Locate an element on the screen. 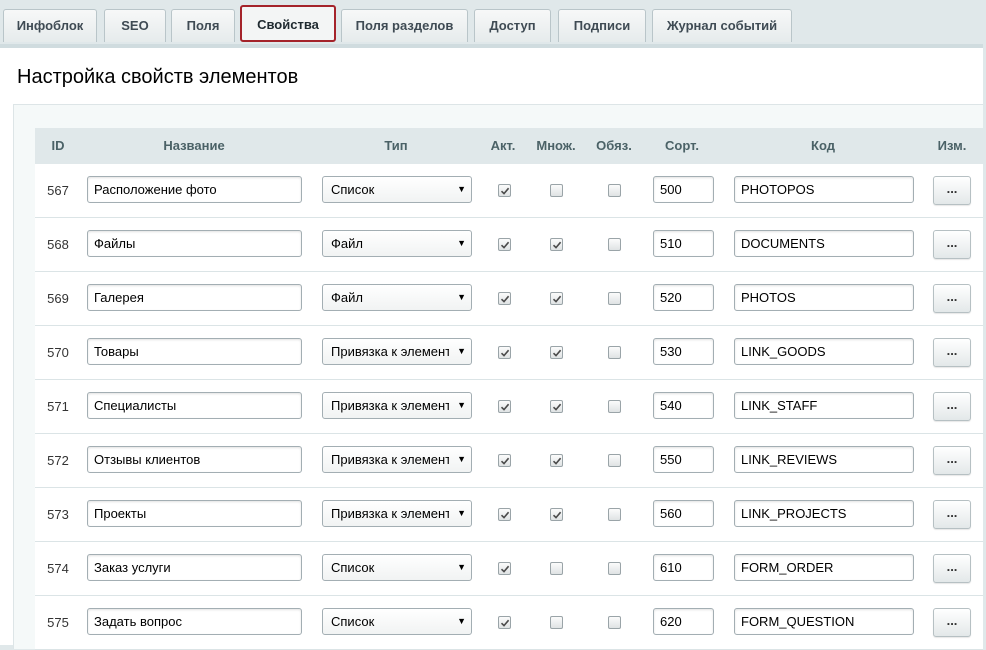 This screenshot has width=986, height=650. property-id: 571 is located at coordinates (58, 406).